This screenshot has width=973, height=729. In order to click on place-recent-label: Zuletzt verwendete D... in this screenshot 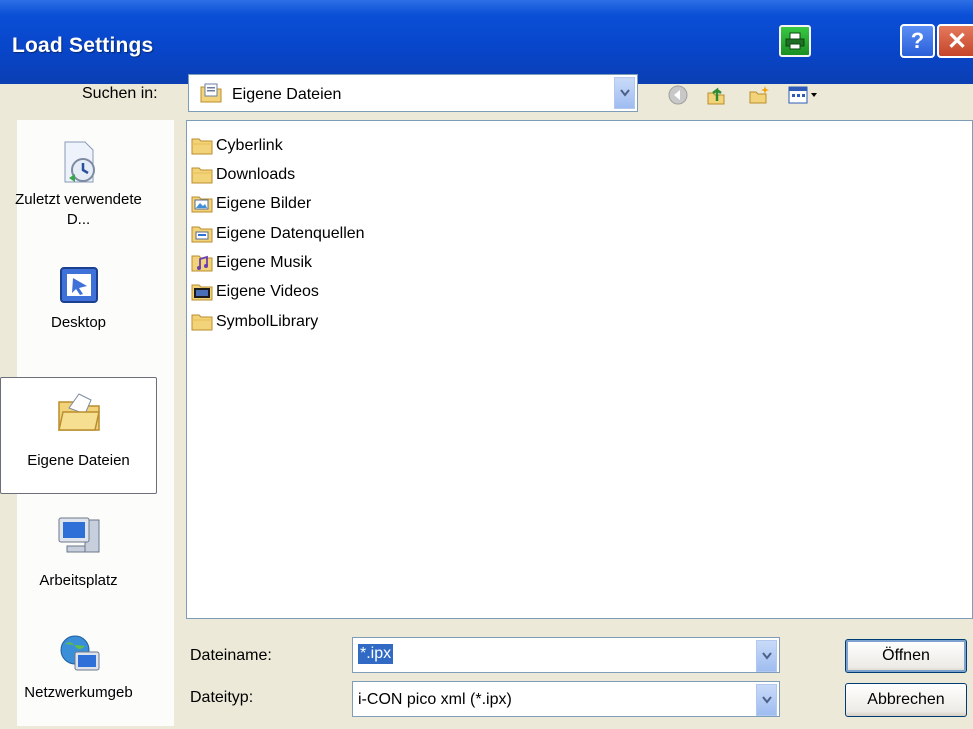, I will do `click(78, 210)`.